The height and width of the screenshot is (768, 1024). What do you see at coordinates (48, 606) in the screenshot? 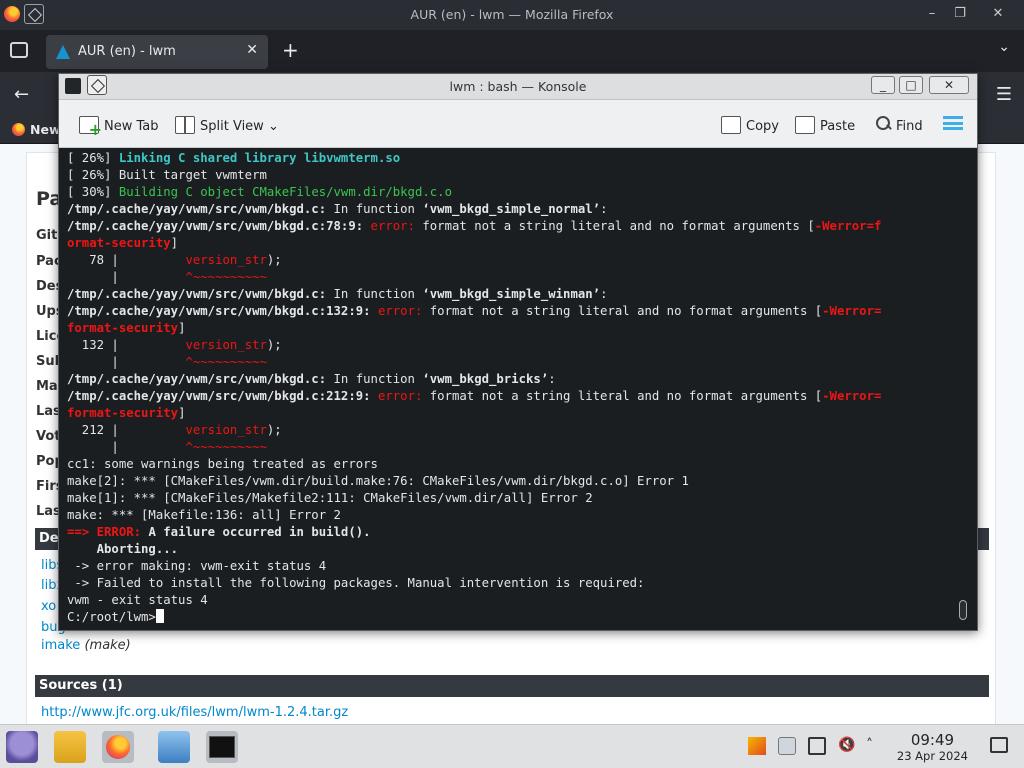
I see `dependency-link: xo` at bounding box center [48, 606].